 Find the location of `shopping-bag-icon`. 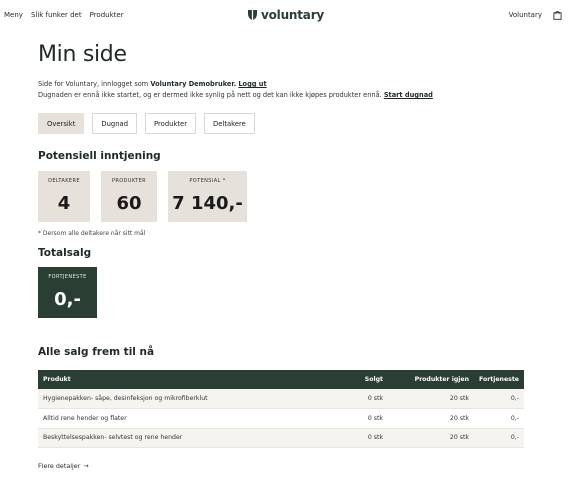

shopping-bag-icon is located at coordinates (557, 15).